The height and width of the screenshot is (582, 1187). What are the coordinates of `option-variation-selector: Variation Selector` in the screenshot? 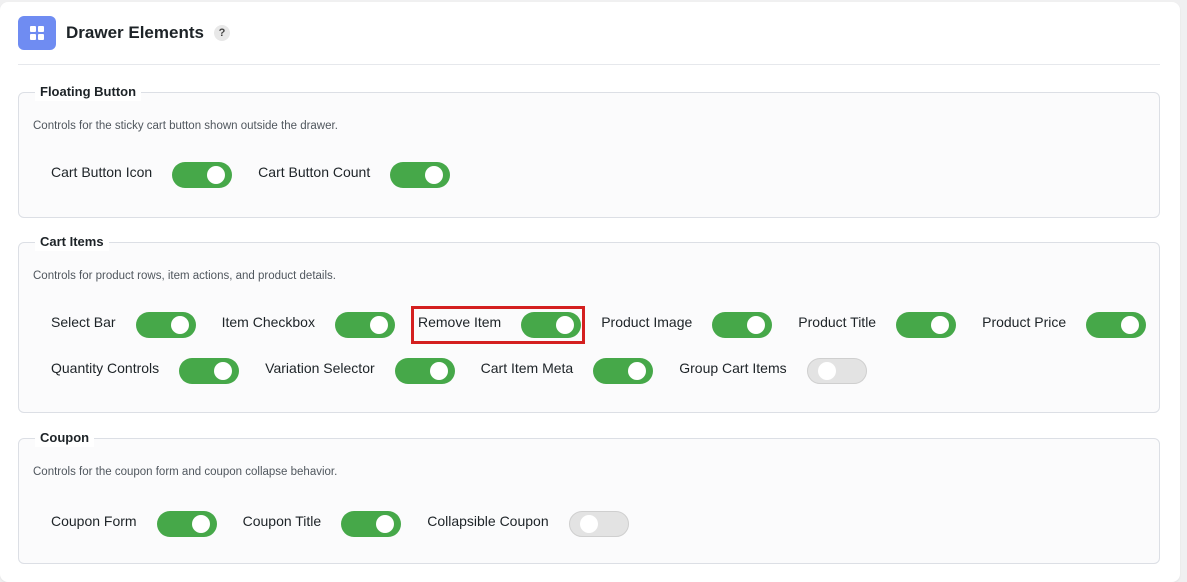 It's located at (359, 371).